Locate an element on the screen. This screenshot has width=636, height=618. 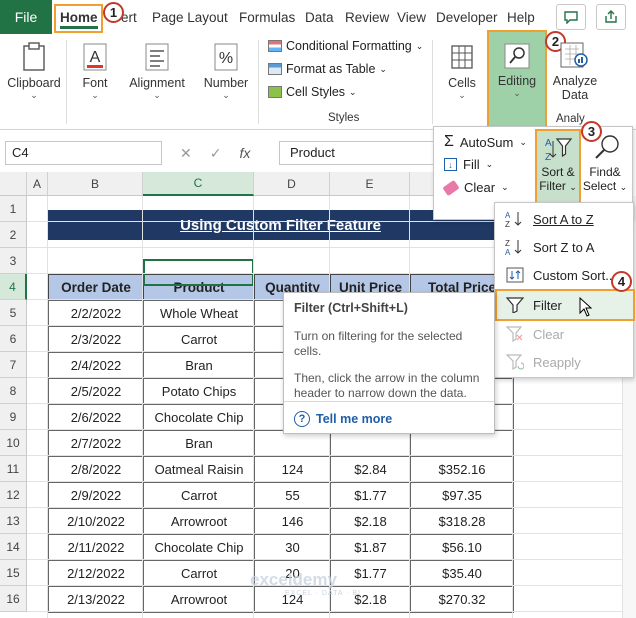
table-header-cell: Order Date is located at coordinates (96, 287).